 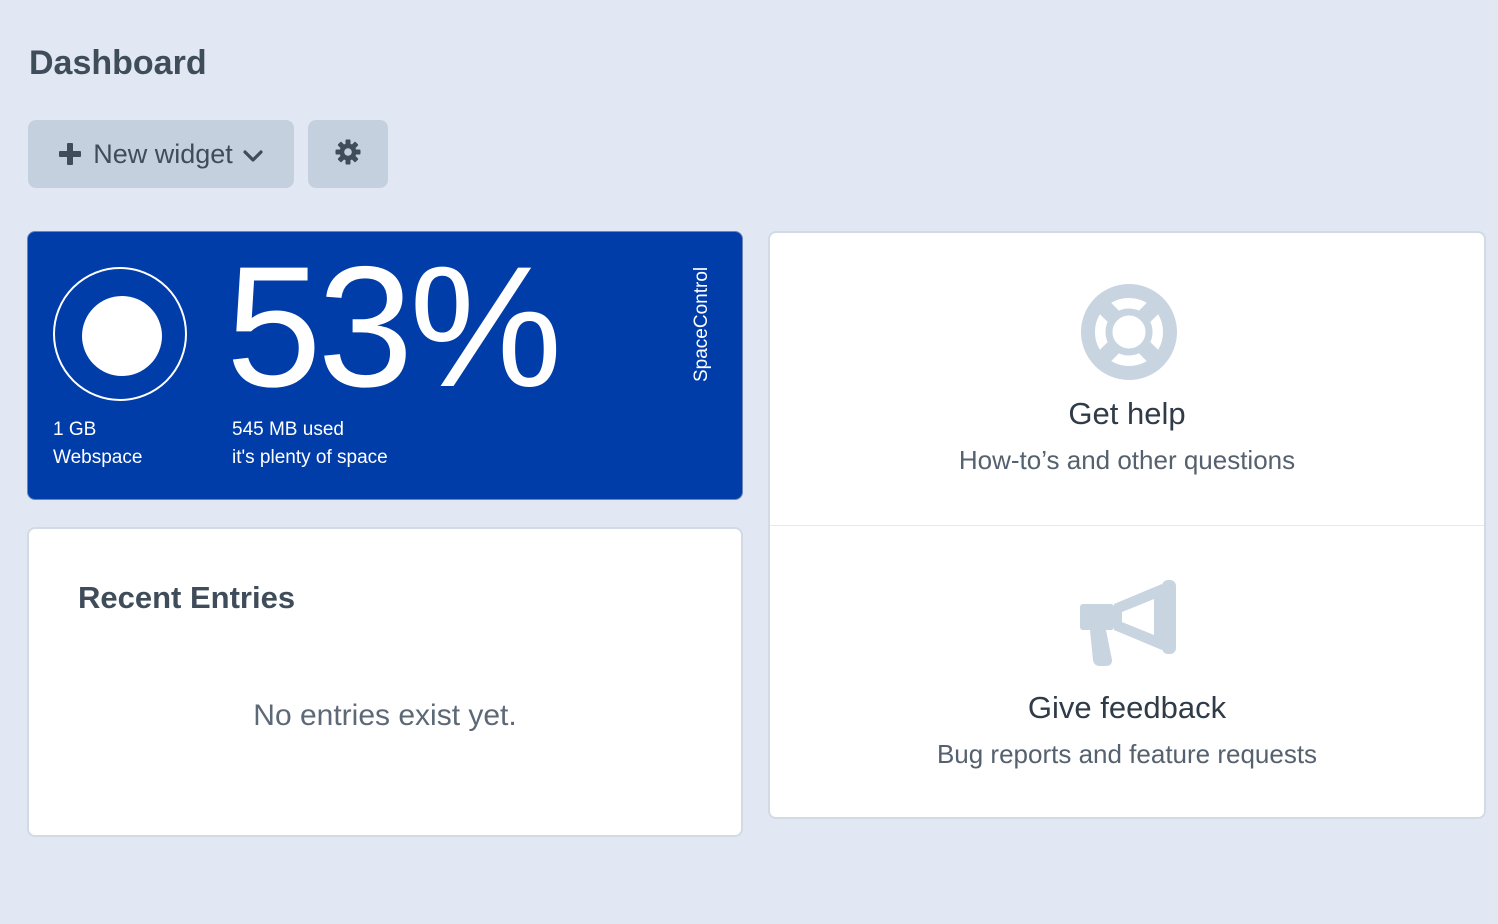 I want to click on brand-label: SpaceControl, so click(x=701, y=324).